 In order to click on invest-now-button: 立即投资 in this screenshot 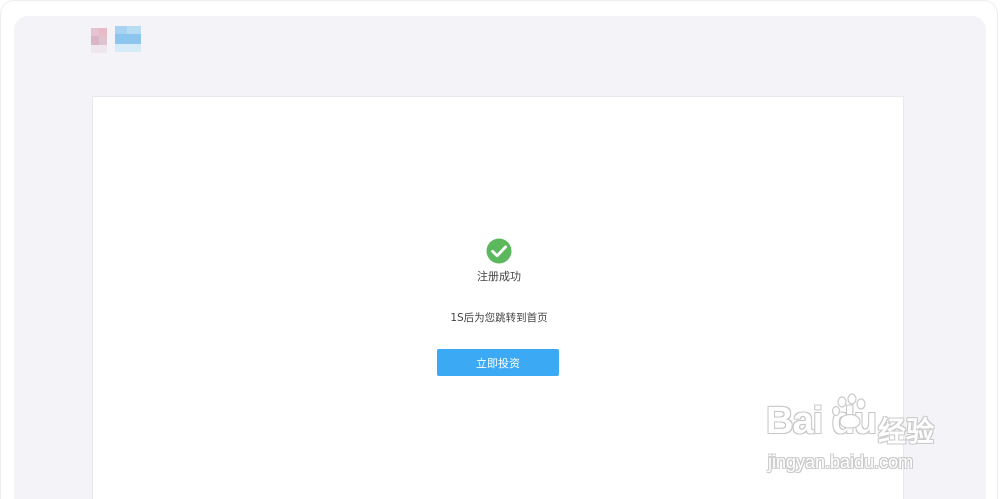, I will do `click(498, 362)`.